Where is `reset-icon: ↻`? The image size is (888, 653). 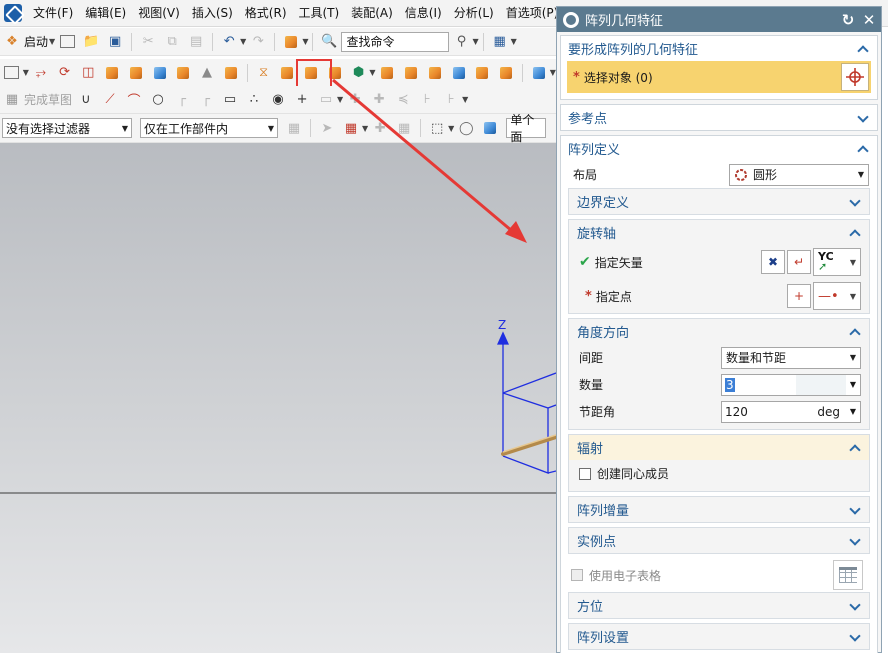 reset-icon: ↻ is located at coordinates (848, 20).